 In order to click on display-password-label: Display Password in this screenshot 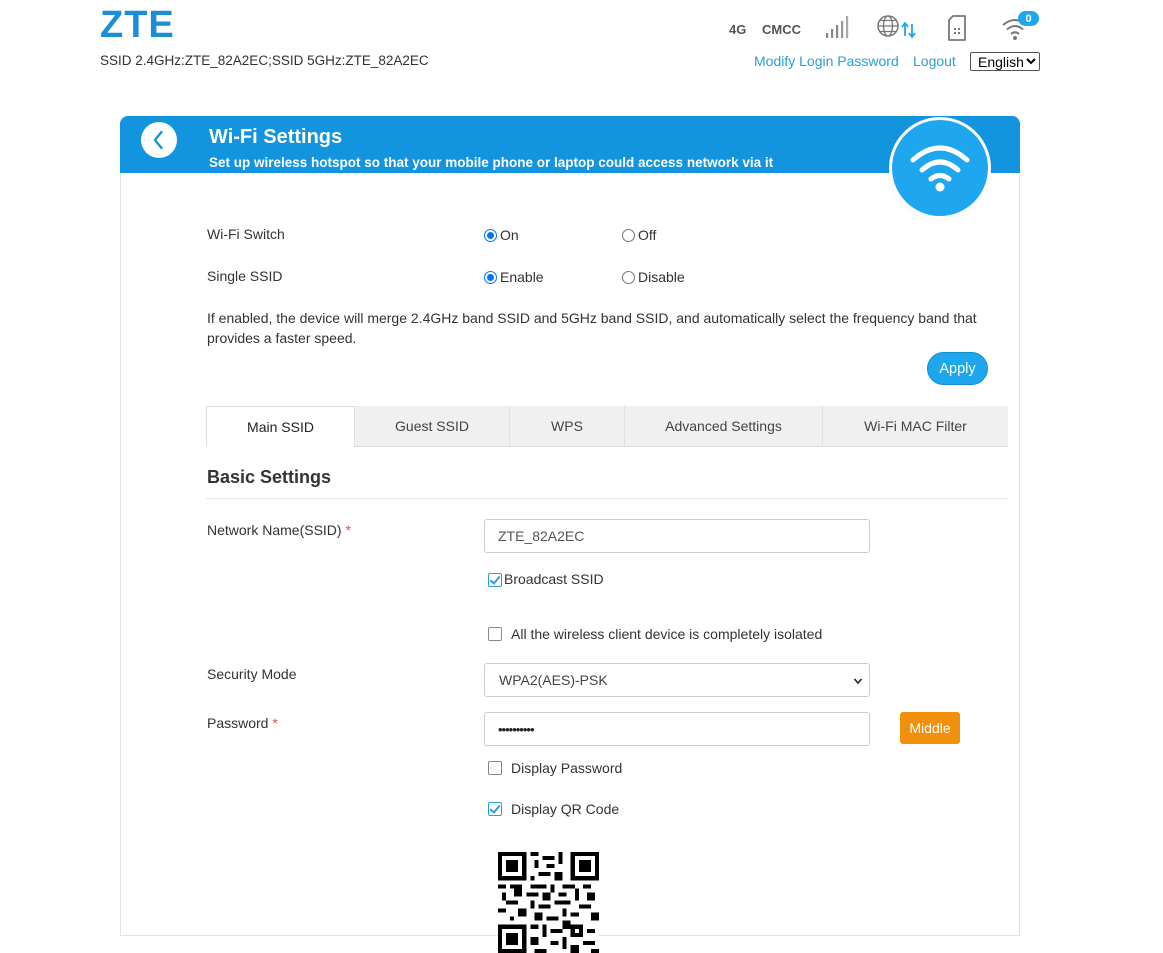, I will do `click(567, 768)`.